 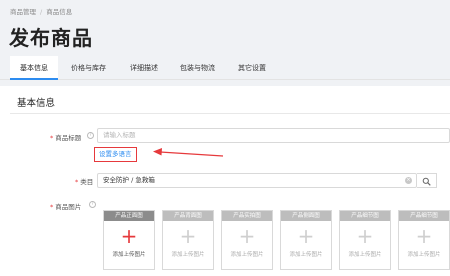 What do you see at coordinates (230, 113) in the screenshot?
I see `section-divider` at bounding box center [230, 113].